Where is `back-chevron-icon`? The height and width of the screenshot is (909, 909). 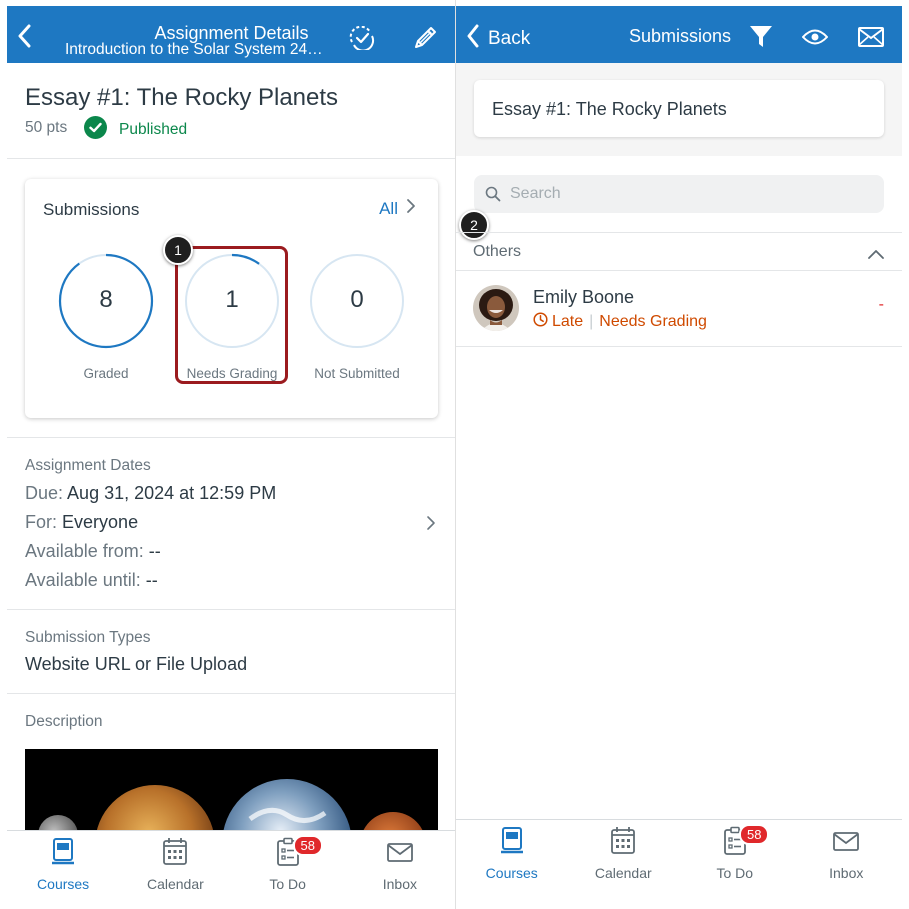
back-chevron-icon is located at coordinates (473, 38).